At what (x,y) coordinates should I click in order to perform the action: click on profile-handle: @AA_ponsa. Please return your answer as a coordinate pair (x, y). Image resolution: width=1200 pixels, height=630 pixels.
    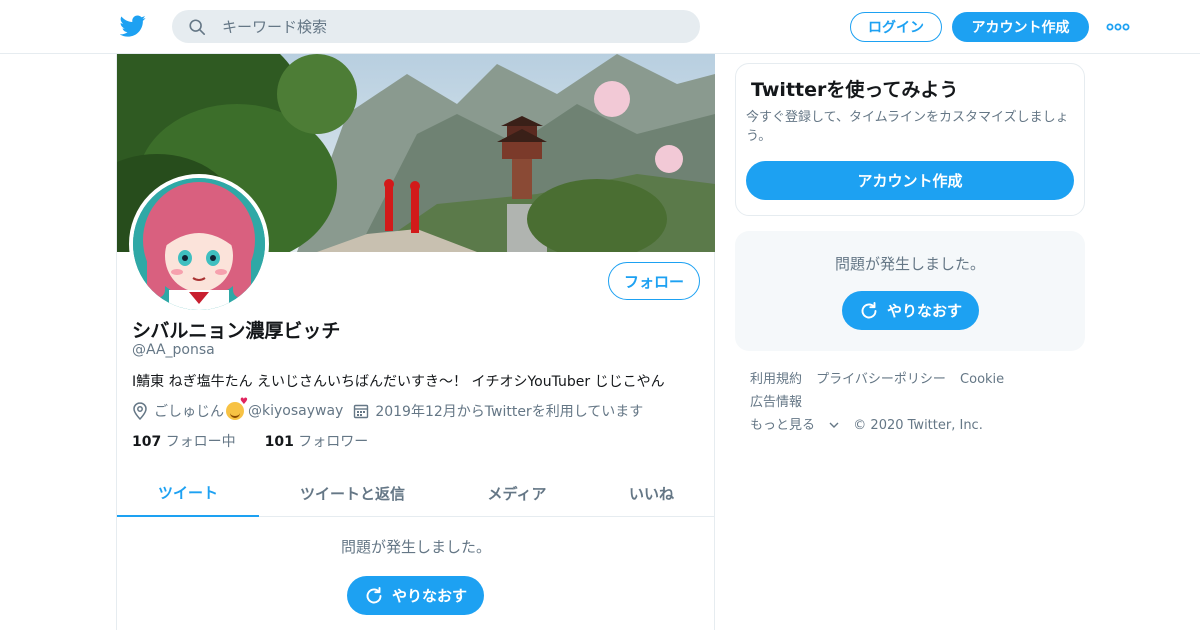
    Looking at the image, I should click on (173, 350).